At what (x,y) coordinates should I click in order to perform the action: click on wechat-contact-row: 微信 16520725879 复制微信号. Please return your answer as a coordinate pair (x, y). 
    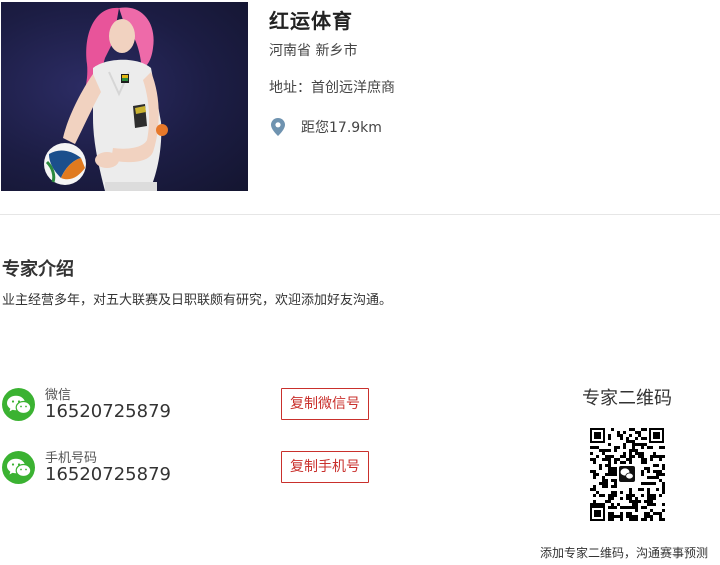
    Looking at the image, I should click on (192, 406).